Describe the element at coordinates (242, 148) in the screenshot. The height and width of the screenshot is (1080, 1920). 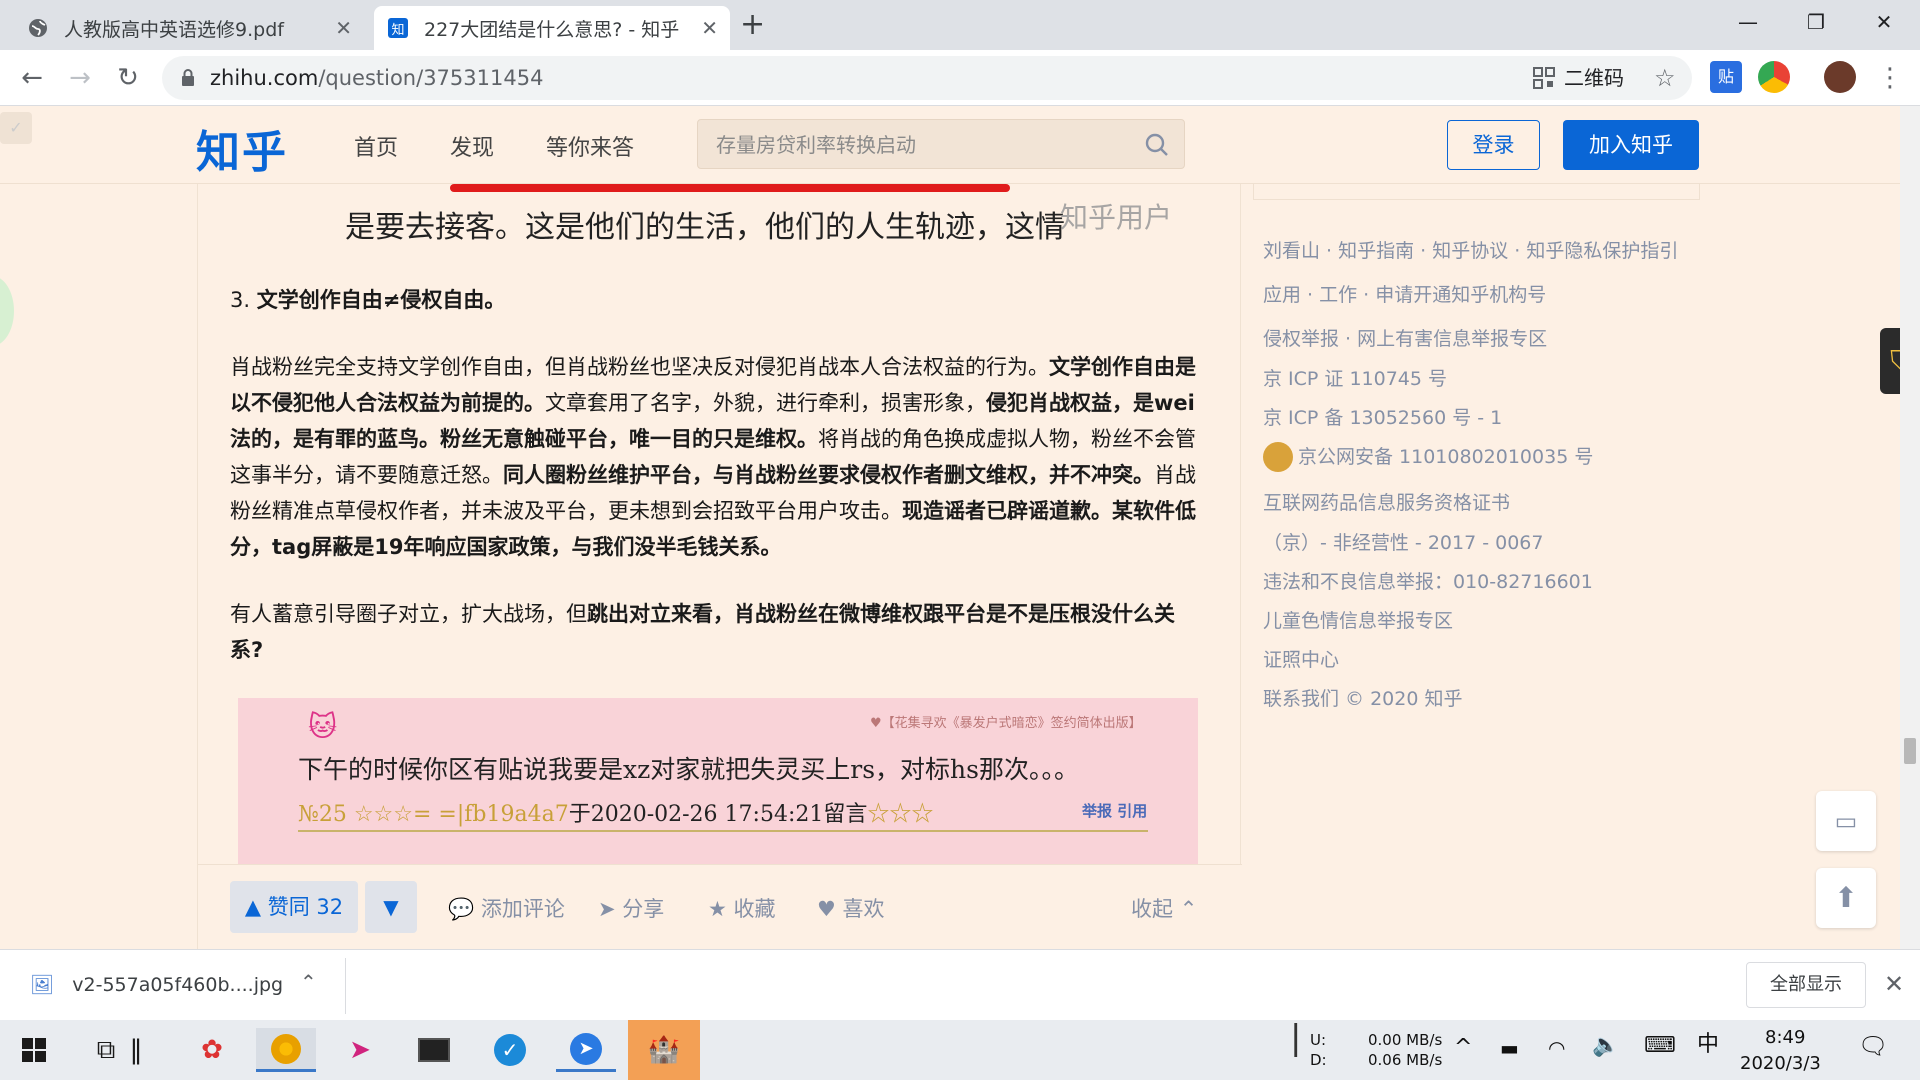
I see `zhihu-logo: 知乎` at that location.